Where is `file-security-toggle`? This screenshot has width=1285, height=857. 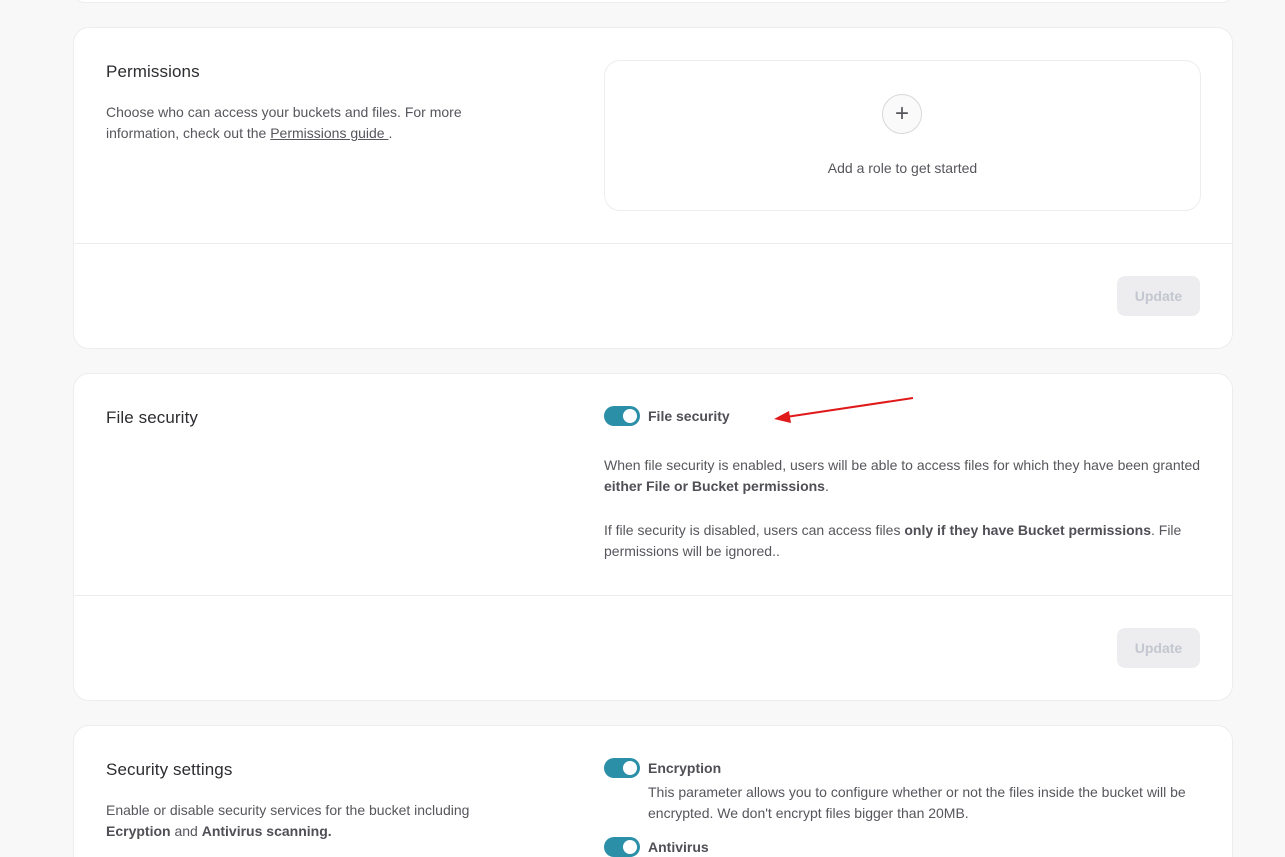 file-security-toggle is located at coordinates (622, 416).